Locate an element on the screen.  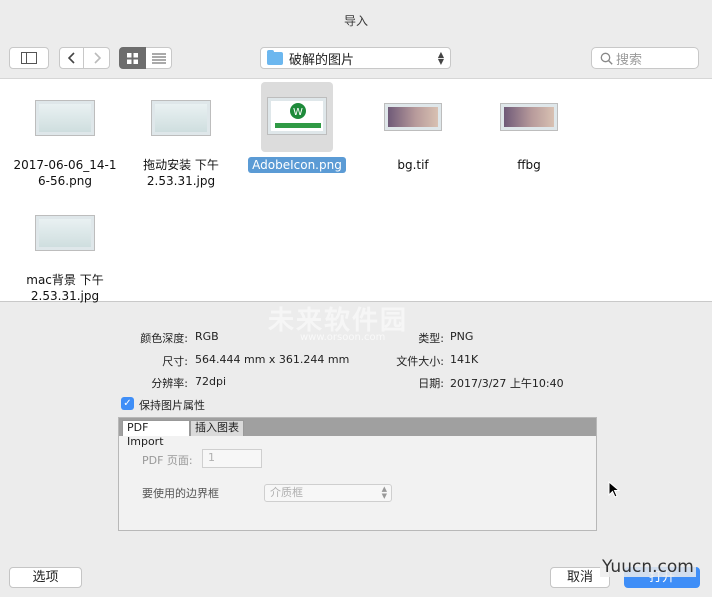
keep-attributes-label: 保持图片属性 is located at coordinates (172, 405).